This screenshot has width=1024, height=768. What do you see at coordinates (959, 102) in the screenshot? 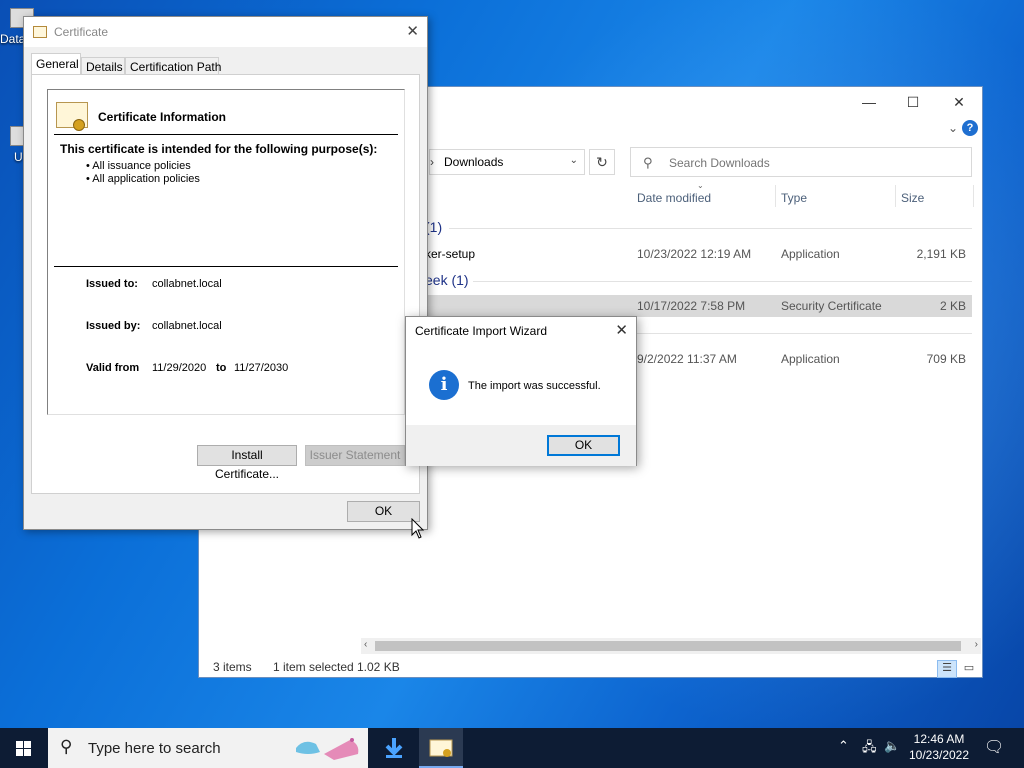
I see `close-button: ✕` at bounding box center [959, 102].